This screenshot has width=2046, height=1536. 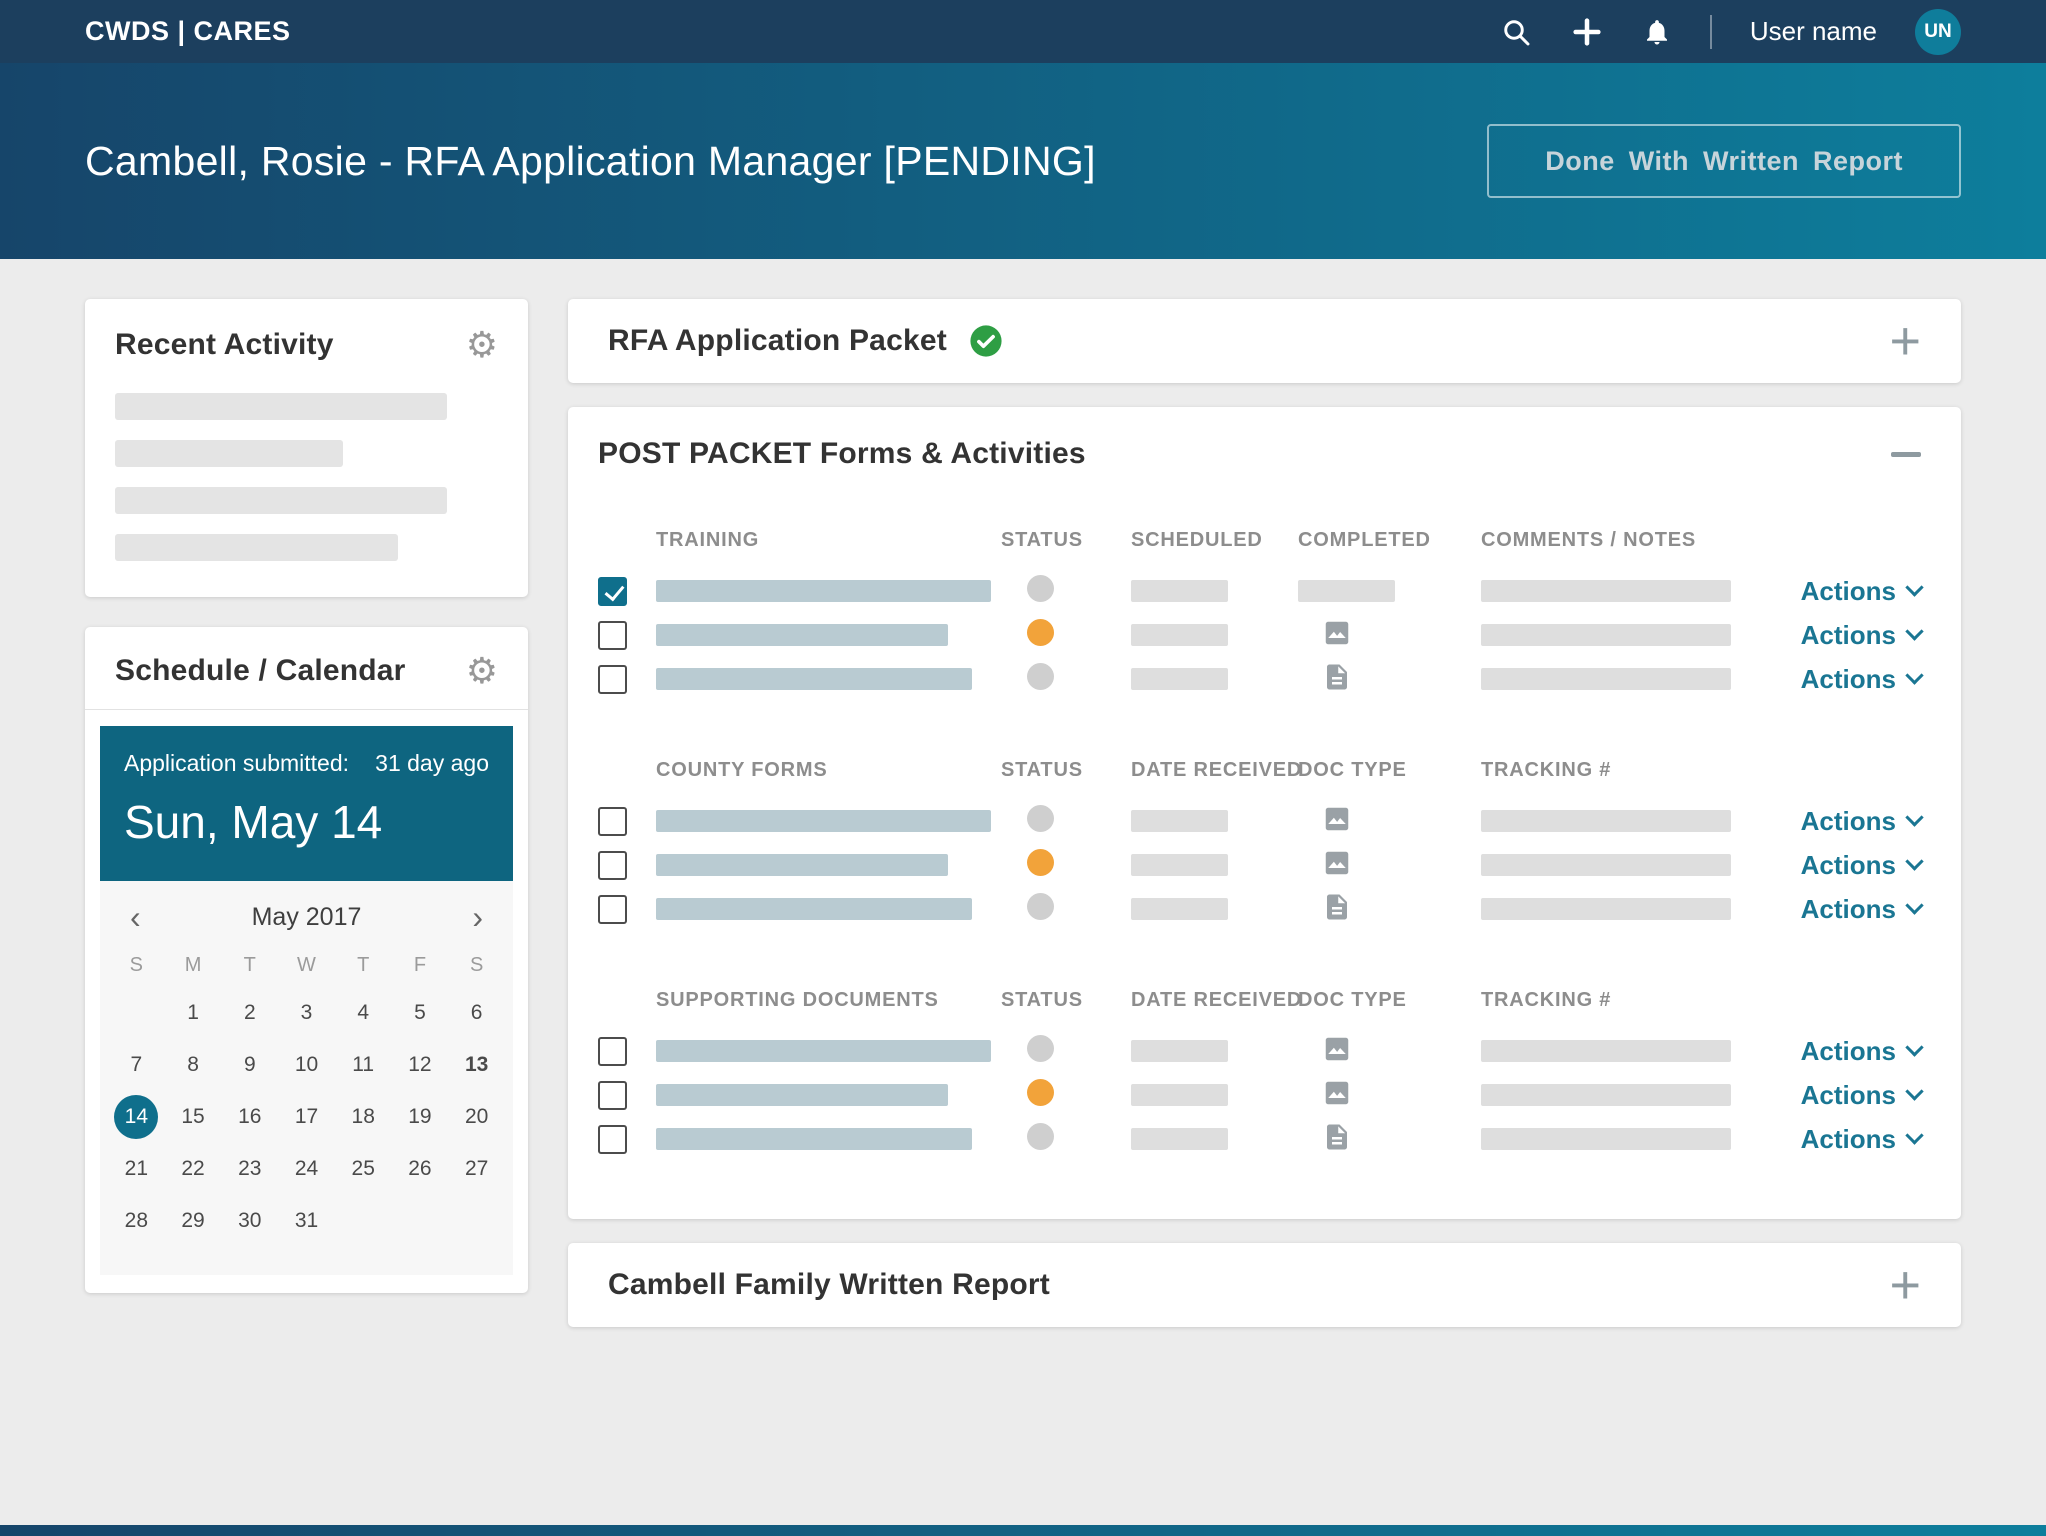 I want to click on done-with-written-report-button: Done With Written Report, so click(x=1724, y=161).